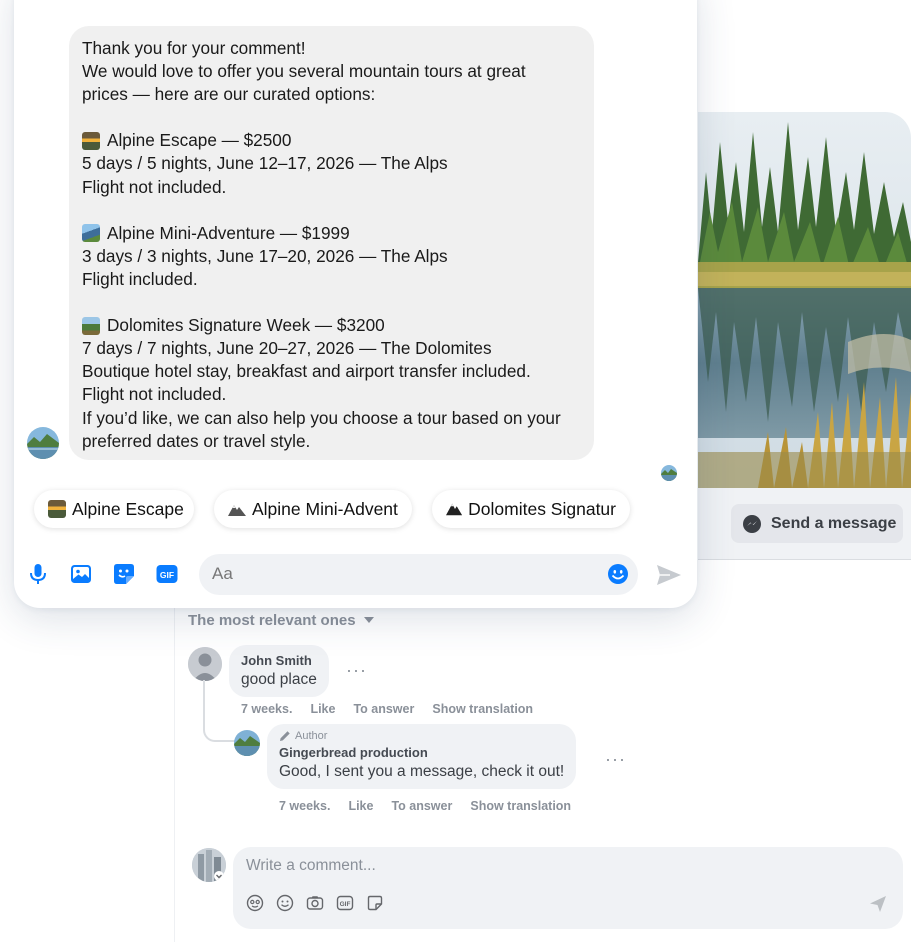  What do you see at coordinates (272, 620) in the screenshot?
I see `sort-label: The most relevant ones` at bounding box center [272, 620].